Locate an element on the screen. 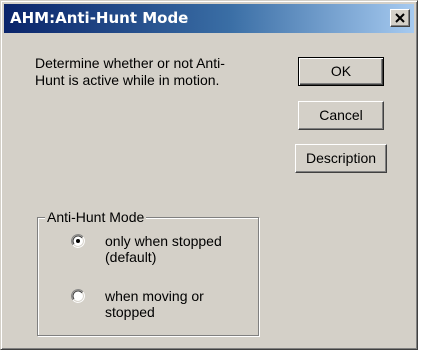 Image resolution: width=426 pixels, height=356 pixels. group-label: Anti-Hunt Mode is located at coordinates (96, 217).